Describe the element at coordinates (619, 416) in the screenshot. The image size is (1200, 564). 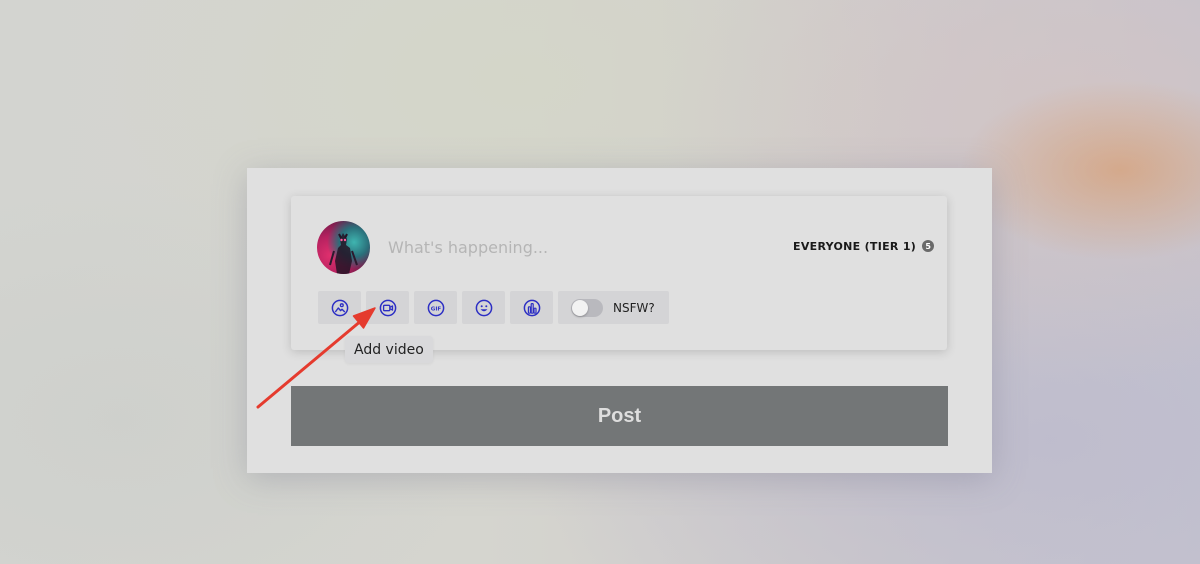
I see `post-button: Post` at that location.